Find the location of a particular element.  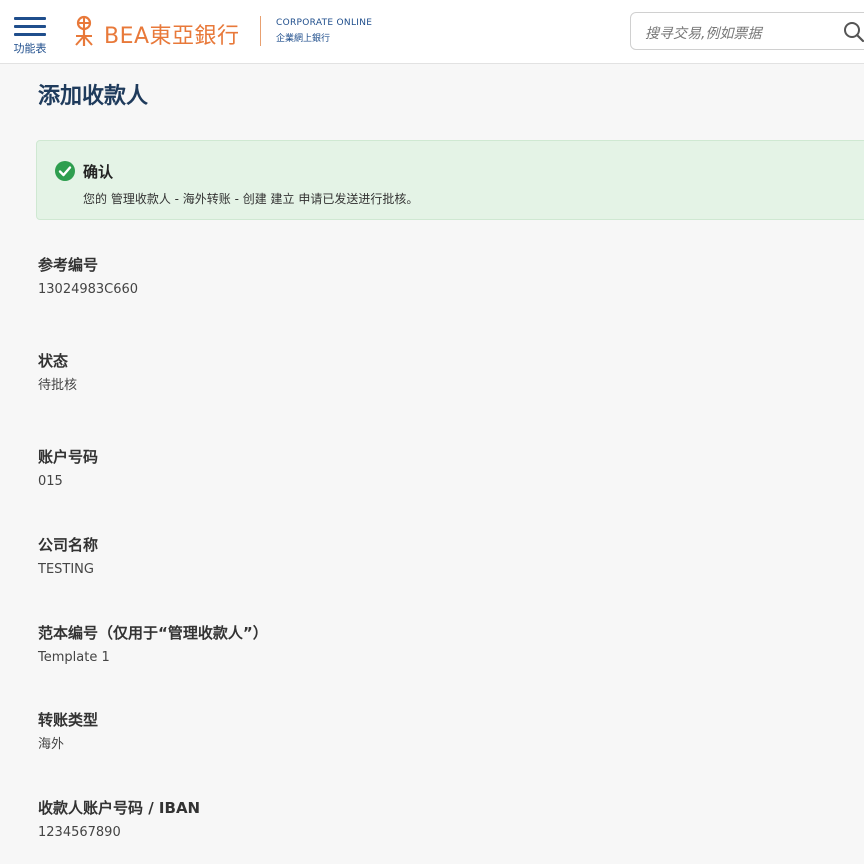

bank-logo: BEA東亞銀行 CORPORATE ONLINE 企業網上銀行 is located at coordinates (222, 32).